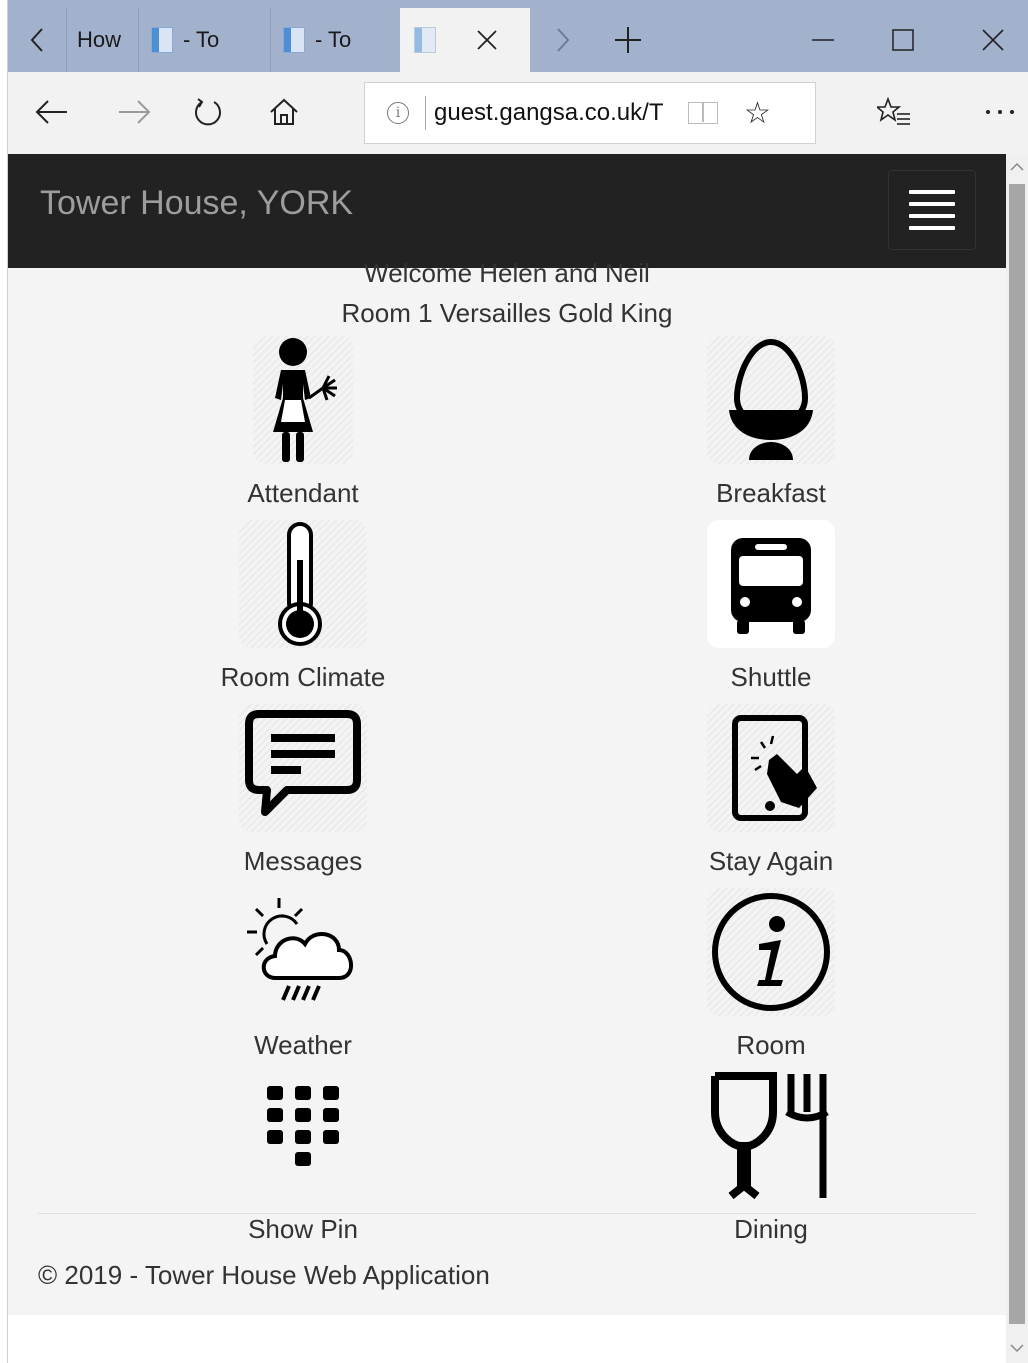 This screenshot has width=1028, height=1363. I want to click on tile-stay-again: Stay Again, so click(771, 790).